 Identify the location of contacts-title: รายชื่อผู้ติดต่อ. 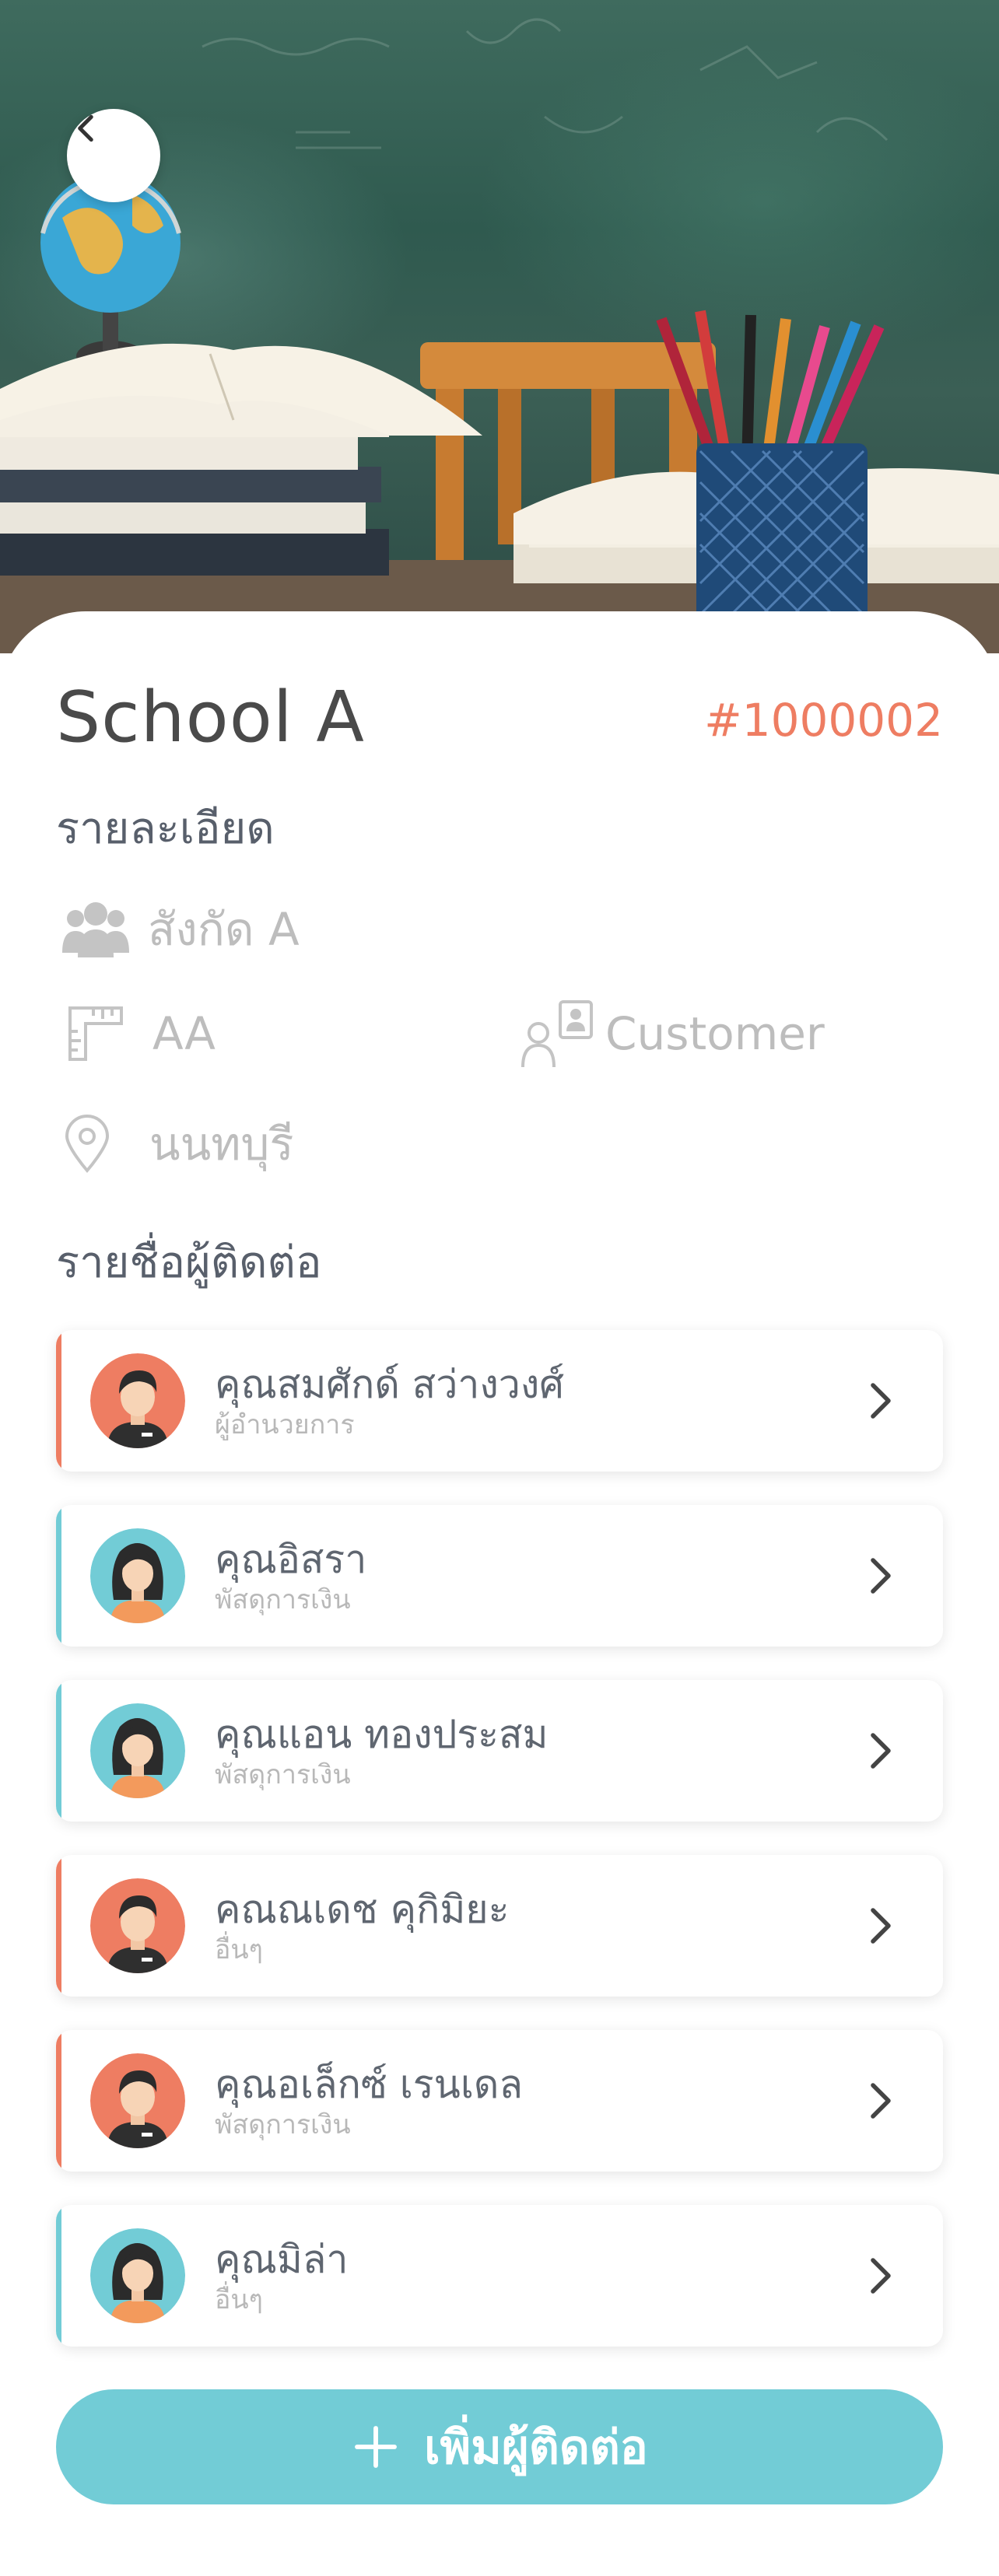
(189, 1262).